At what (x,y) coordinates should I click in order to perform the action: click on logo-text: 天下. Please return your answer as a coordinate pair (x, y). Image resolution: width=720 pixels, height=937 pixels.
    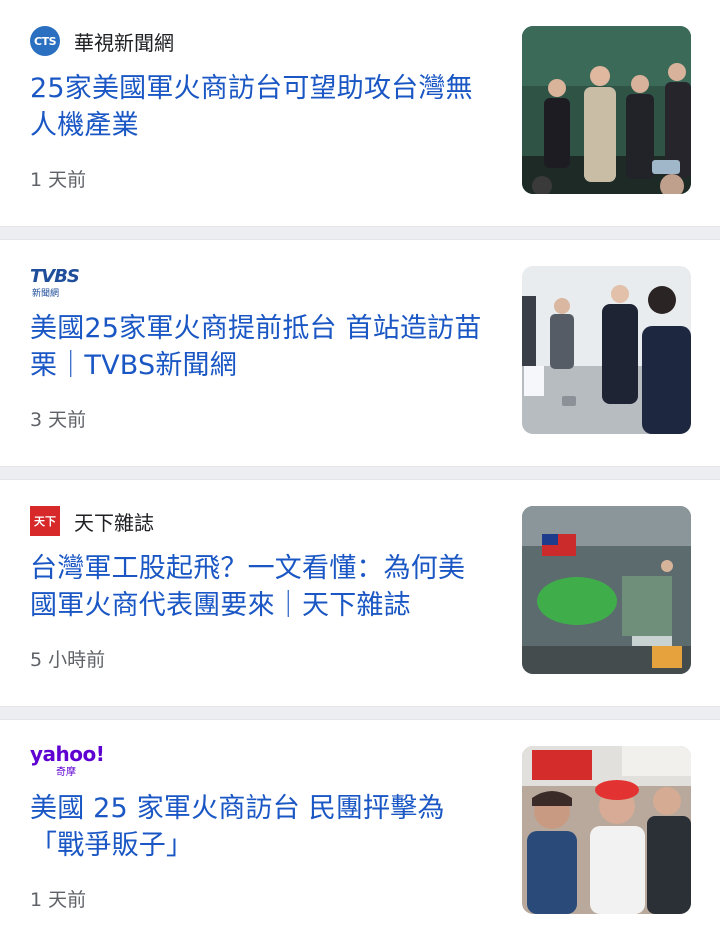
    Looking at the image, I should click on (45, 521).